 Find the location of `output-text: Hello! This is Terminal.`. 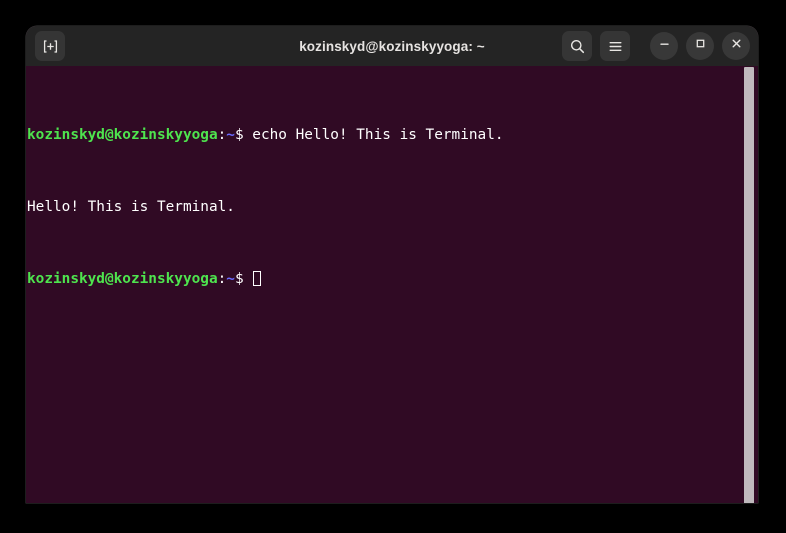

output-text: Hello! This is Terminal. is located at coordinates (131, 207).